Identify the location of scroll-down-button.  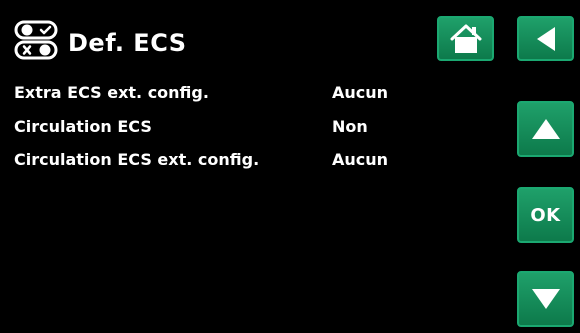
(545, 299).